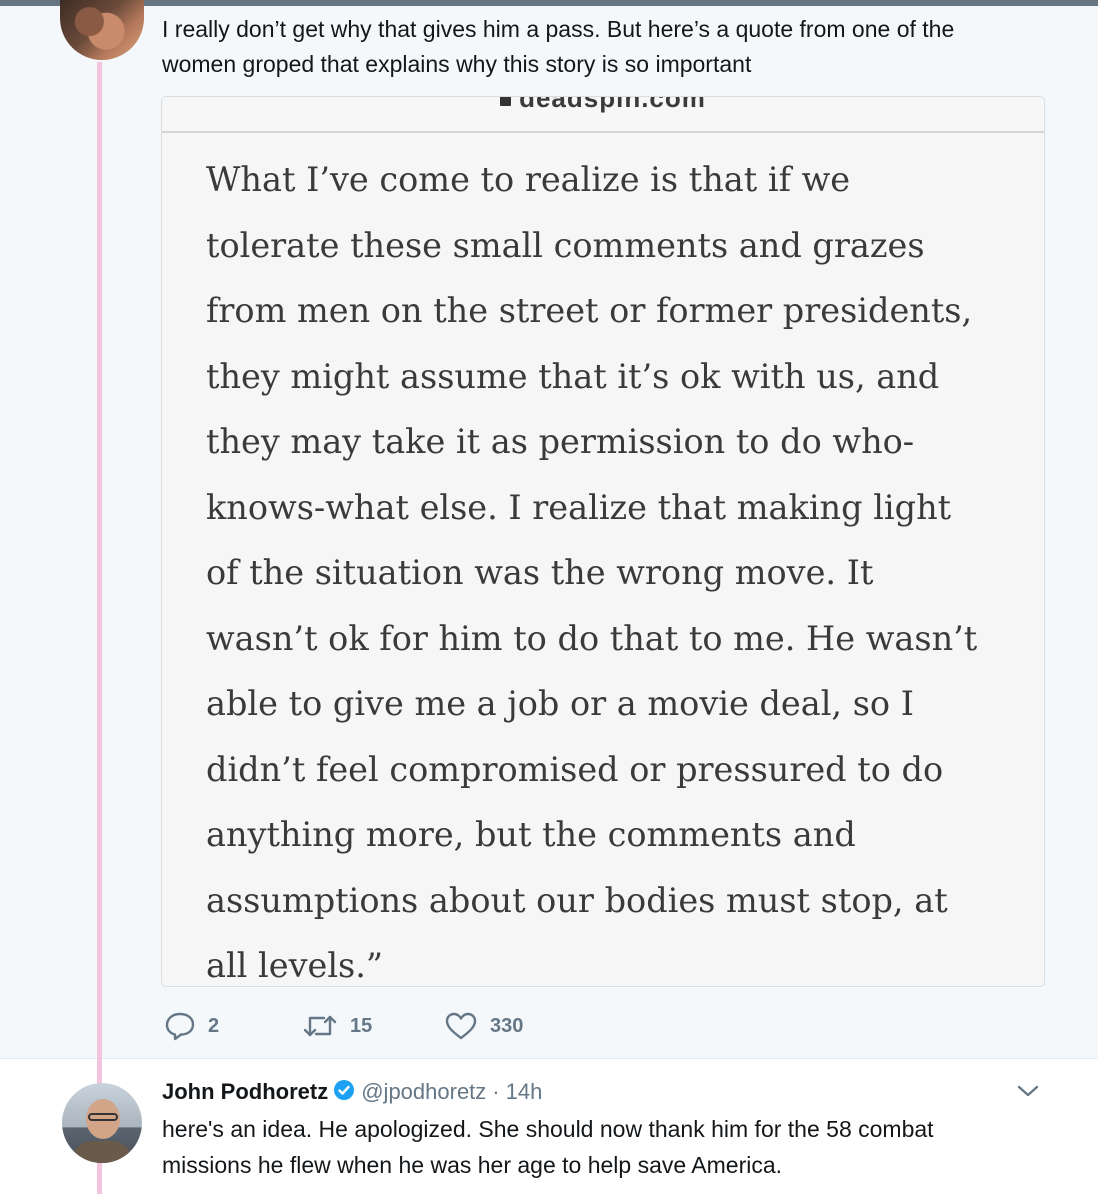  What do you see at coordinates (412, 1026) in the screenshot?
I see `tweet-actions: 2 15 330` at bounding box center [412, 1026].